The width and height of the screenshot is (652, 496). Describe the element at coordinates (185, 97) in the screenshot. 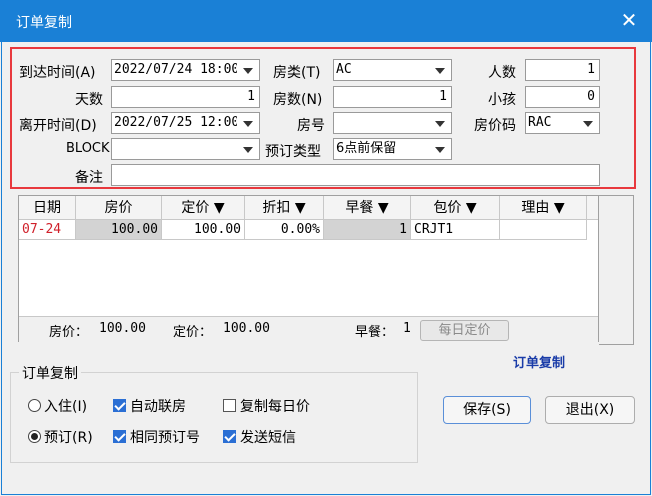

I see `days-input: 1` at that location.